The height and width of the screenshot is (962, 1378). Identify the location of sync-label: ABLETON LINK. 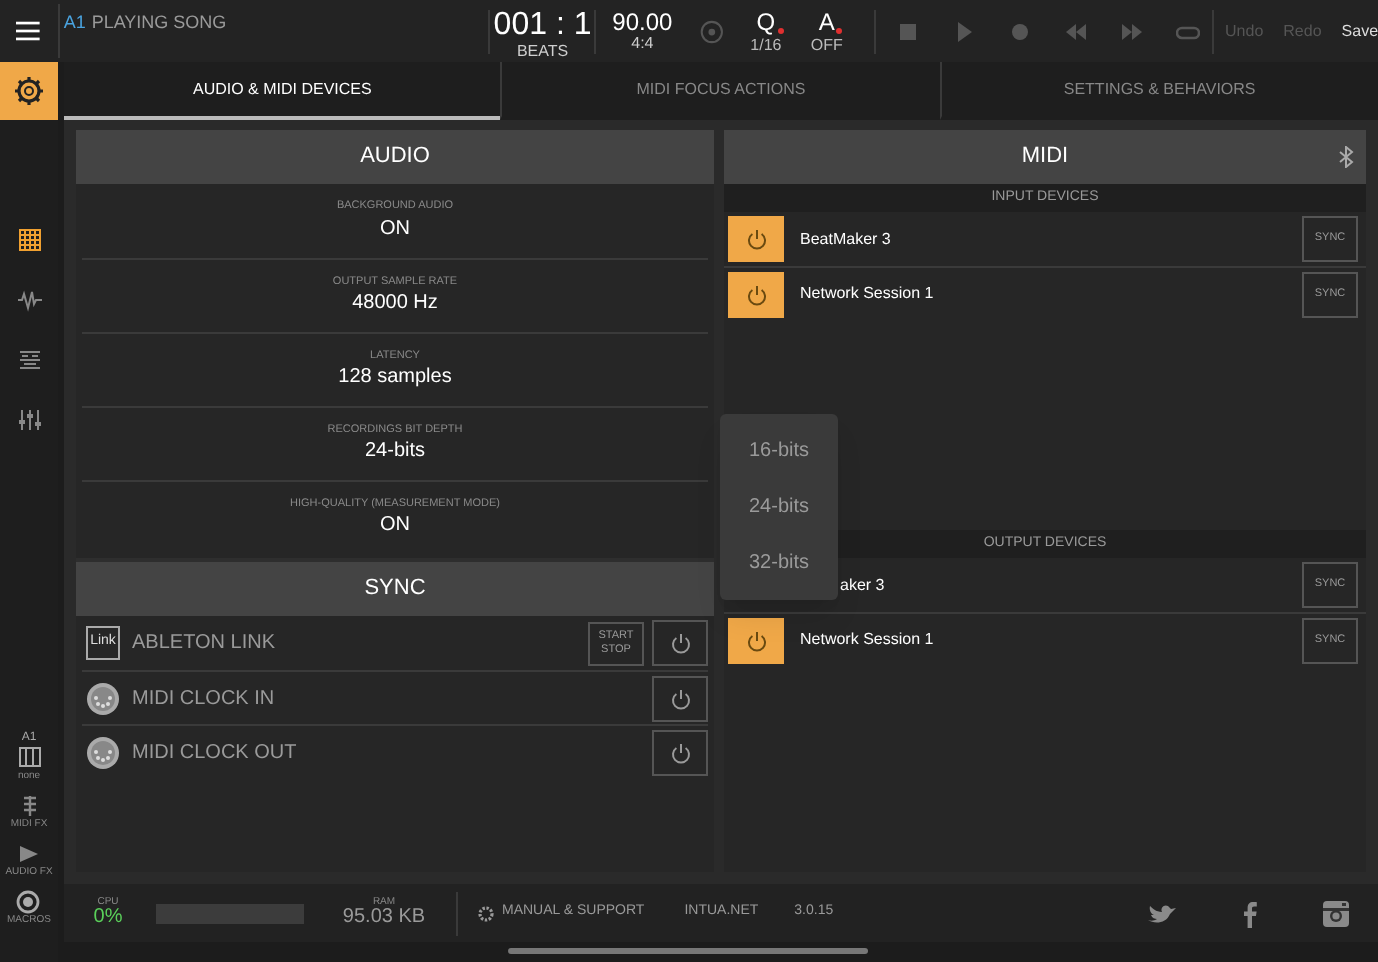
(205, 644).